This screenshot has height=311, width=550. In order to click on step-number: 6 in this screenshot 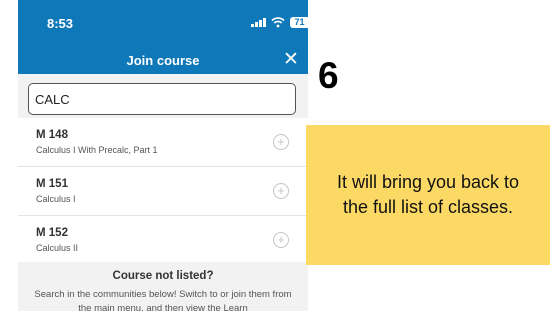, I will do `click(328, 75)`.